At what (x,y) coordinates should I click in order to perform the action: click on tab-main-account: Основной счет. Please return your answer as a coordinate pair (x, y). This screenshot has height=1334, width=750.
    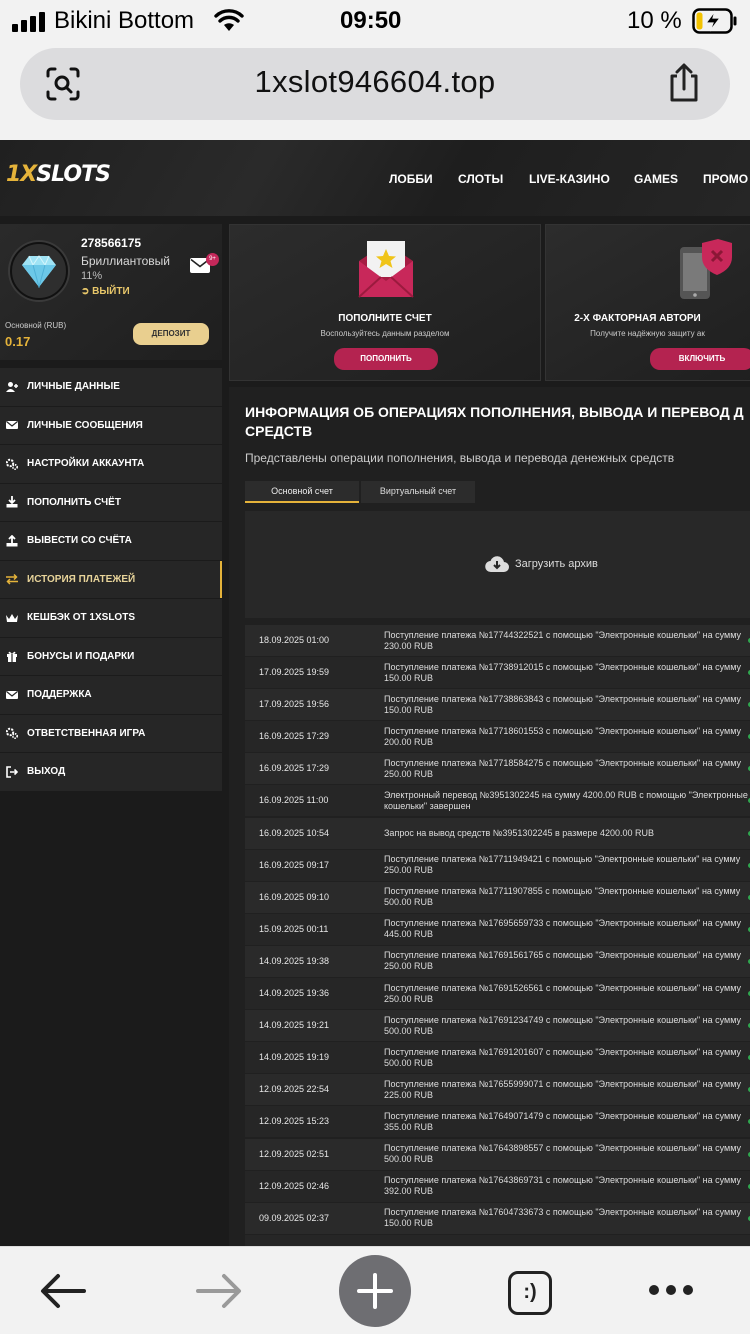
    Looking at the image, I should click on (302, 492).